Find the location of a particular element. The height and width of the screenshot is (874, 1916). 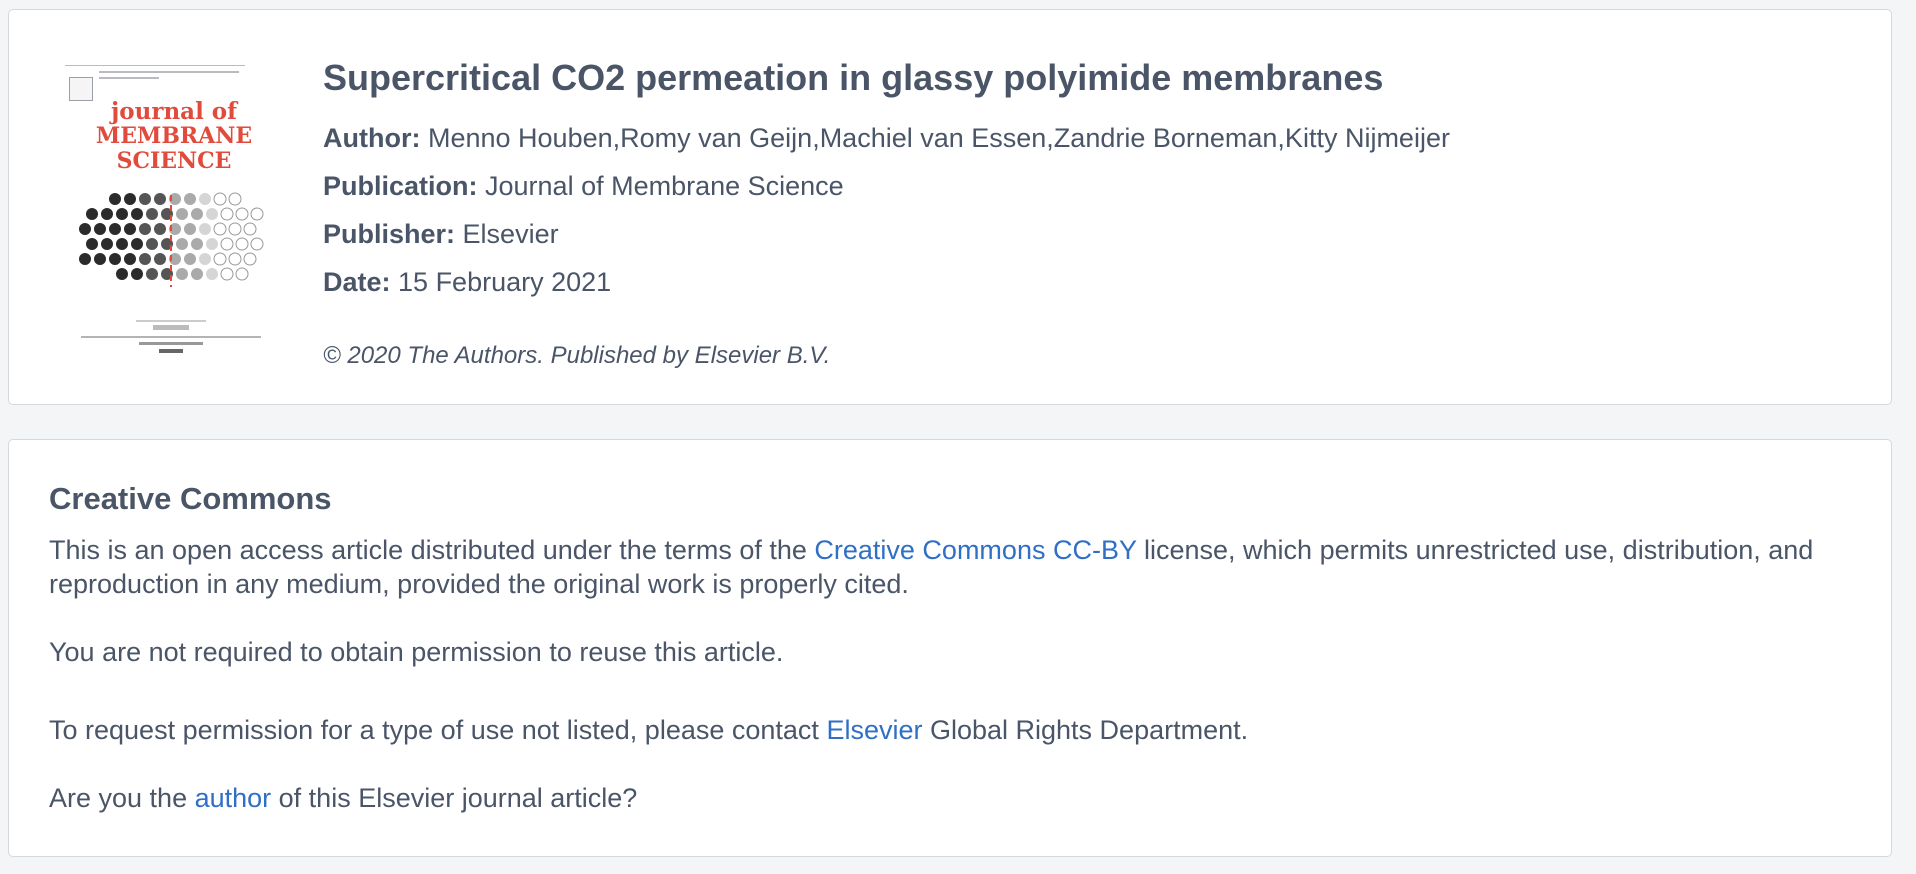

date-row: Date: 15 February 2021 is located at coordinates (467, 282).